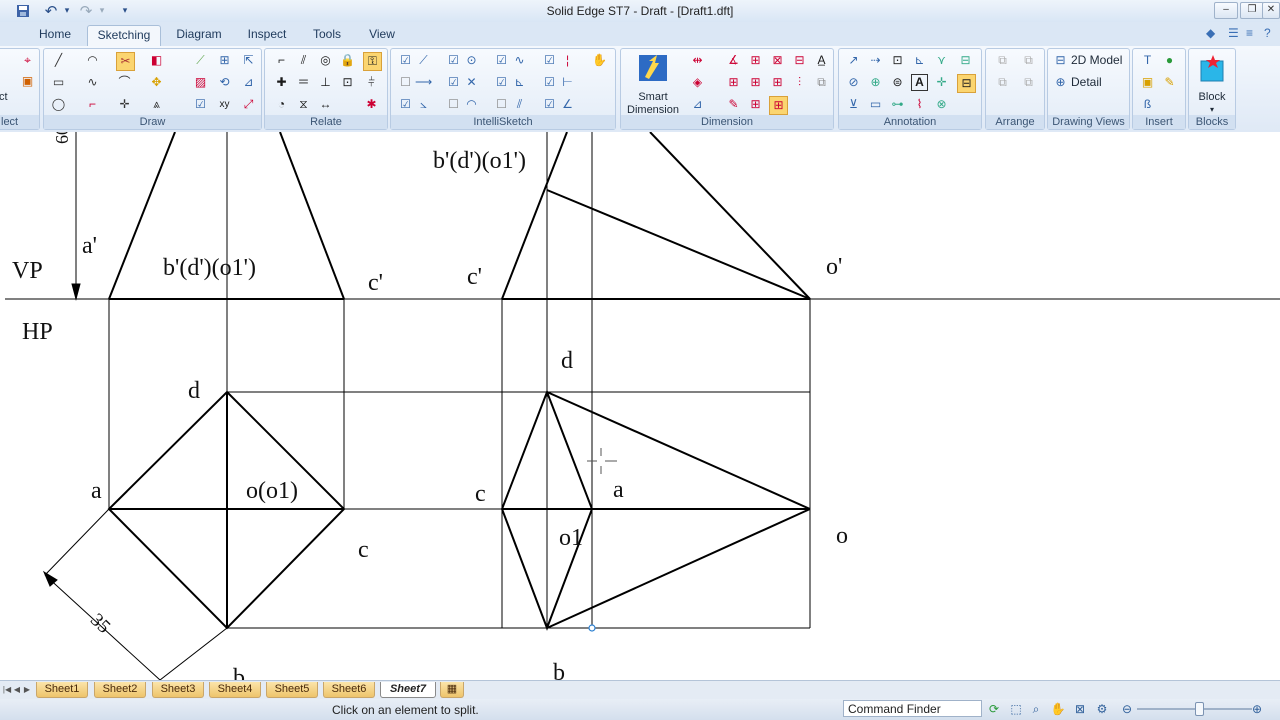 This screenshot has width=1280, height=720. What do you see at coordinates (235, 690) in the screenshot?
I see `sheet-tab-4: Sheet4` at bounding box center [235, 690].